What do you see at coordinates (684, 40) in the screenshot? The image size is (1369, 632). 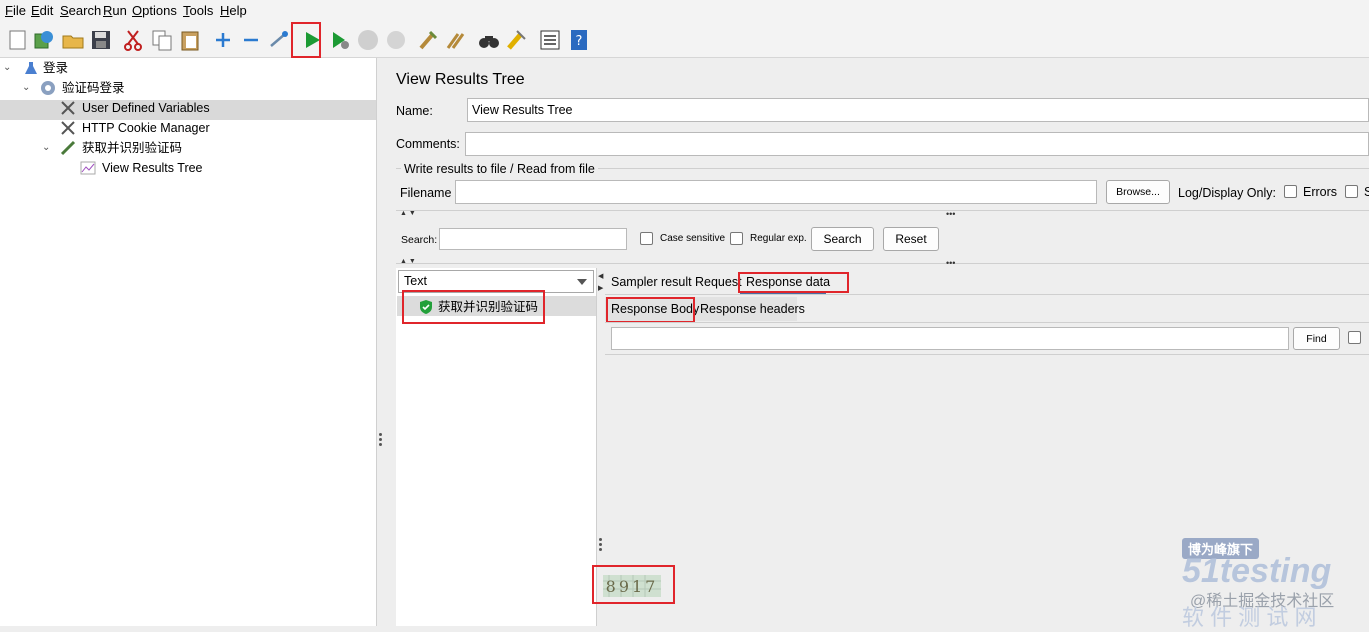 I see `toolbar: ?` at bounding box center [684, 40].